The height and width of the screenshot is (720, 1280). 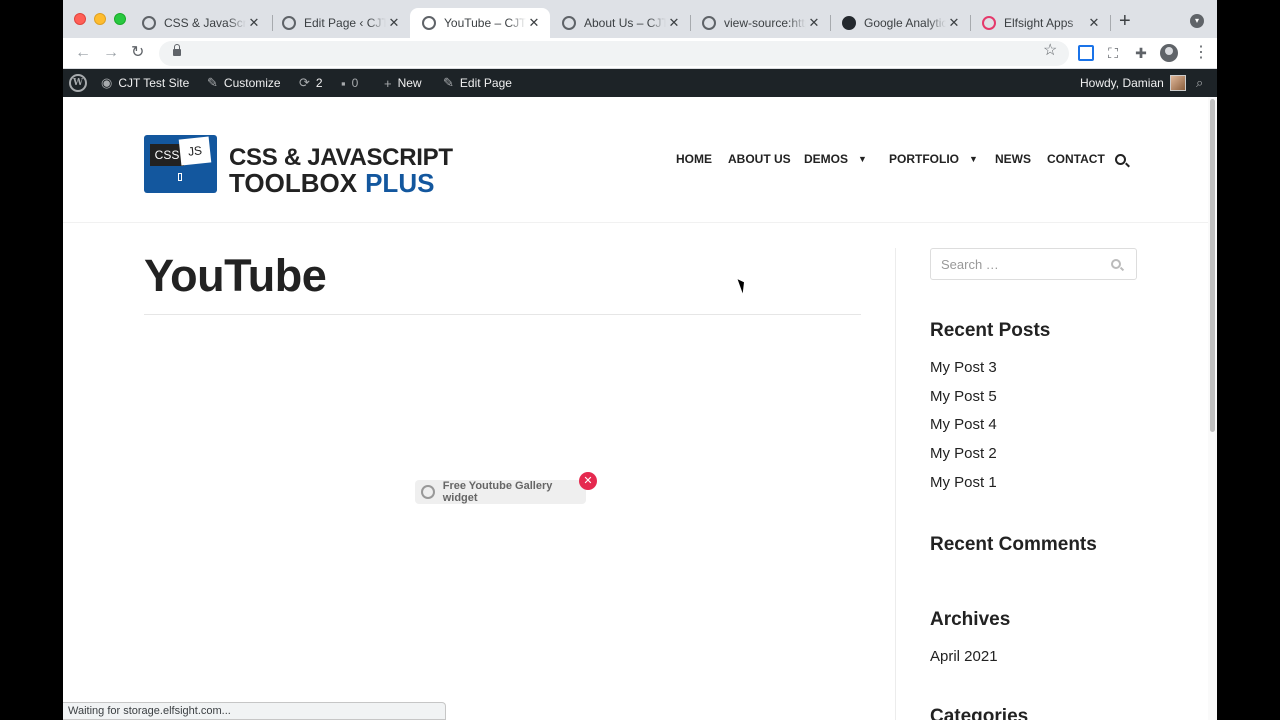 I want to click on close-window-button, so click(x=80, y=19).